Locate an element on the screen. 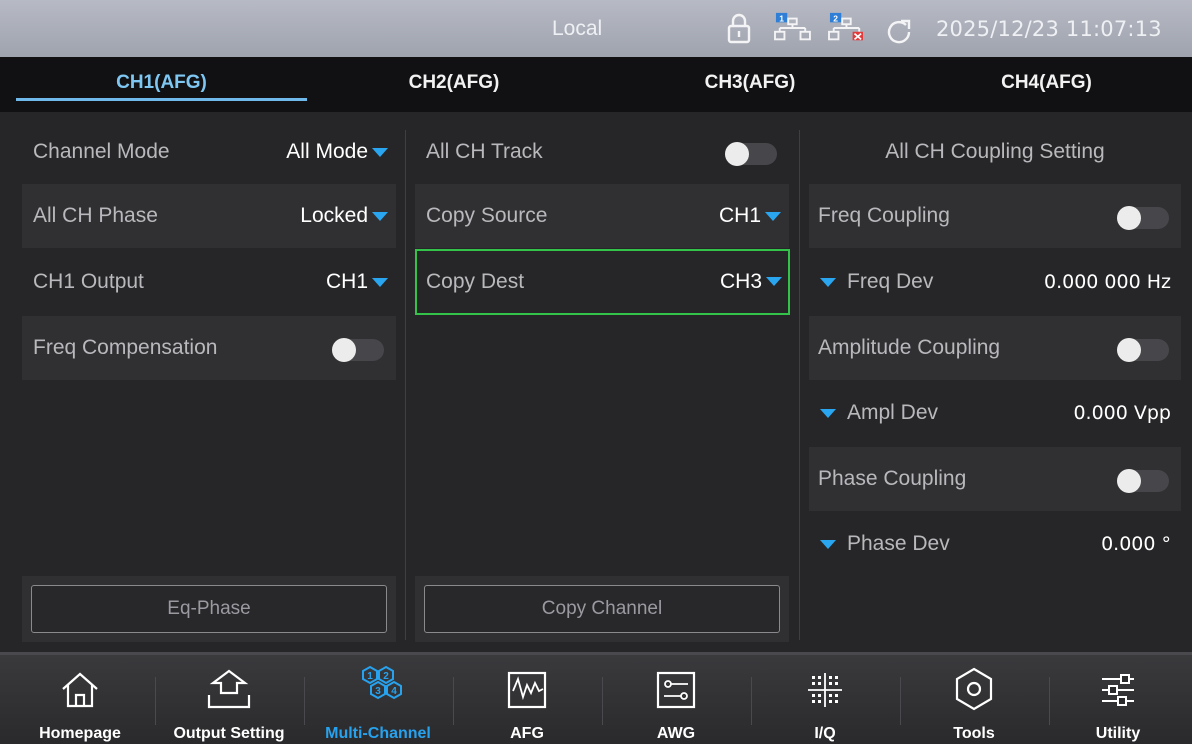 The height and width of the screenshot is (744, 1192). nav-utility: Utility is located at coordinates (1118, 699).